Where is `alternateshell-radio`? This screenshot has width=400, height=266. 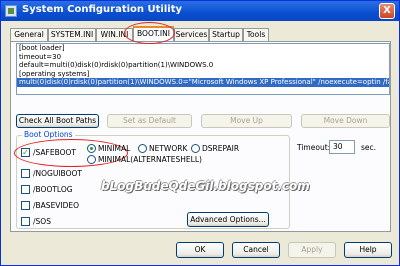 alternateshell-radio is located at coordinates (91, 159).